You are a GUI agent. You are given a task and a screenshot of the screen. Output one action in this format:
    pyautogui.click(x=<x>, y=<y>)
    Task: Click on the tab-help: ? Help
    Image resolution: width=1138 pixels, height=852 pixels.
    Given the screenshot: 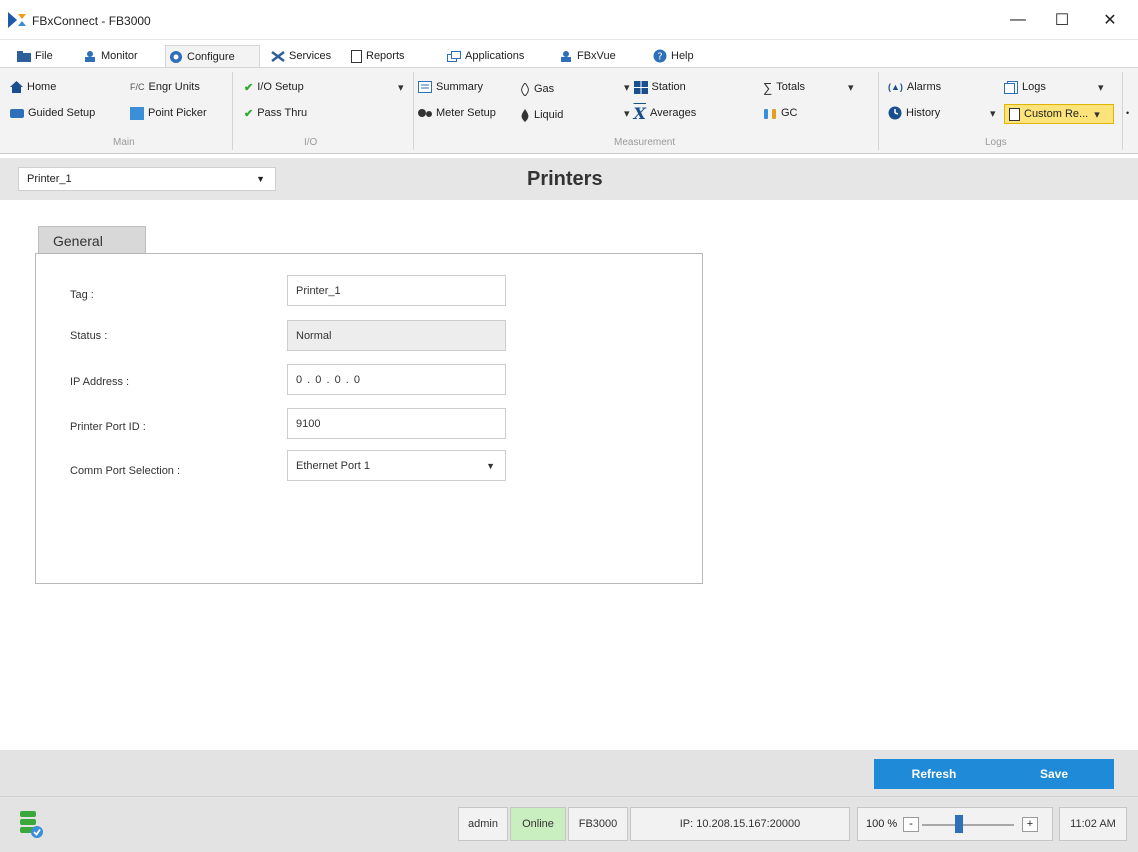 What is the action you would take?
    pyautogui.click(x=673, y=56)
    